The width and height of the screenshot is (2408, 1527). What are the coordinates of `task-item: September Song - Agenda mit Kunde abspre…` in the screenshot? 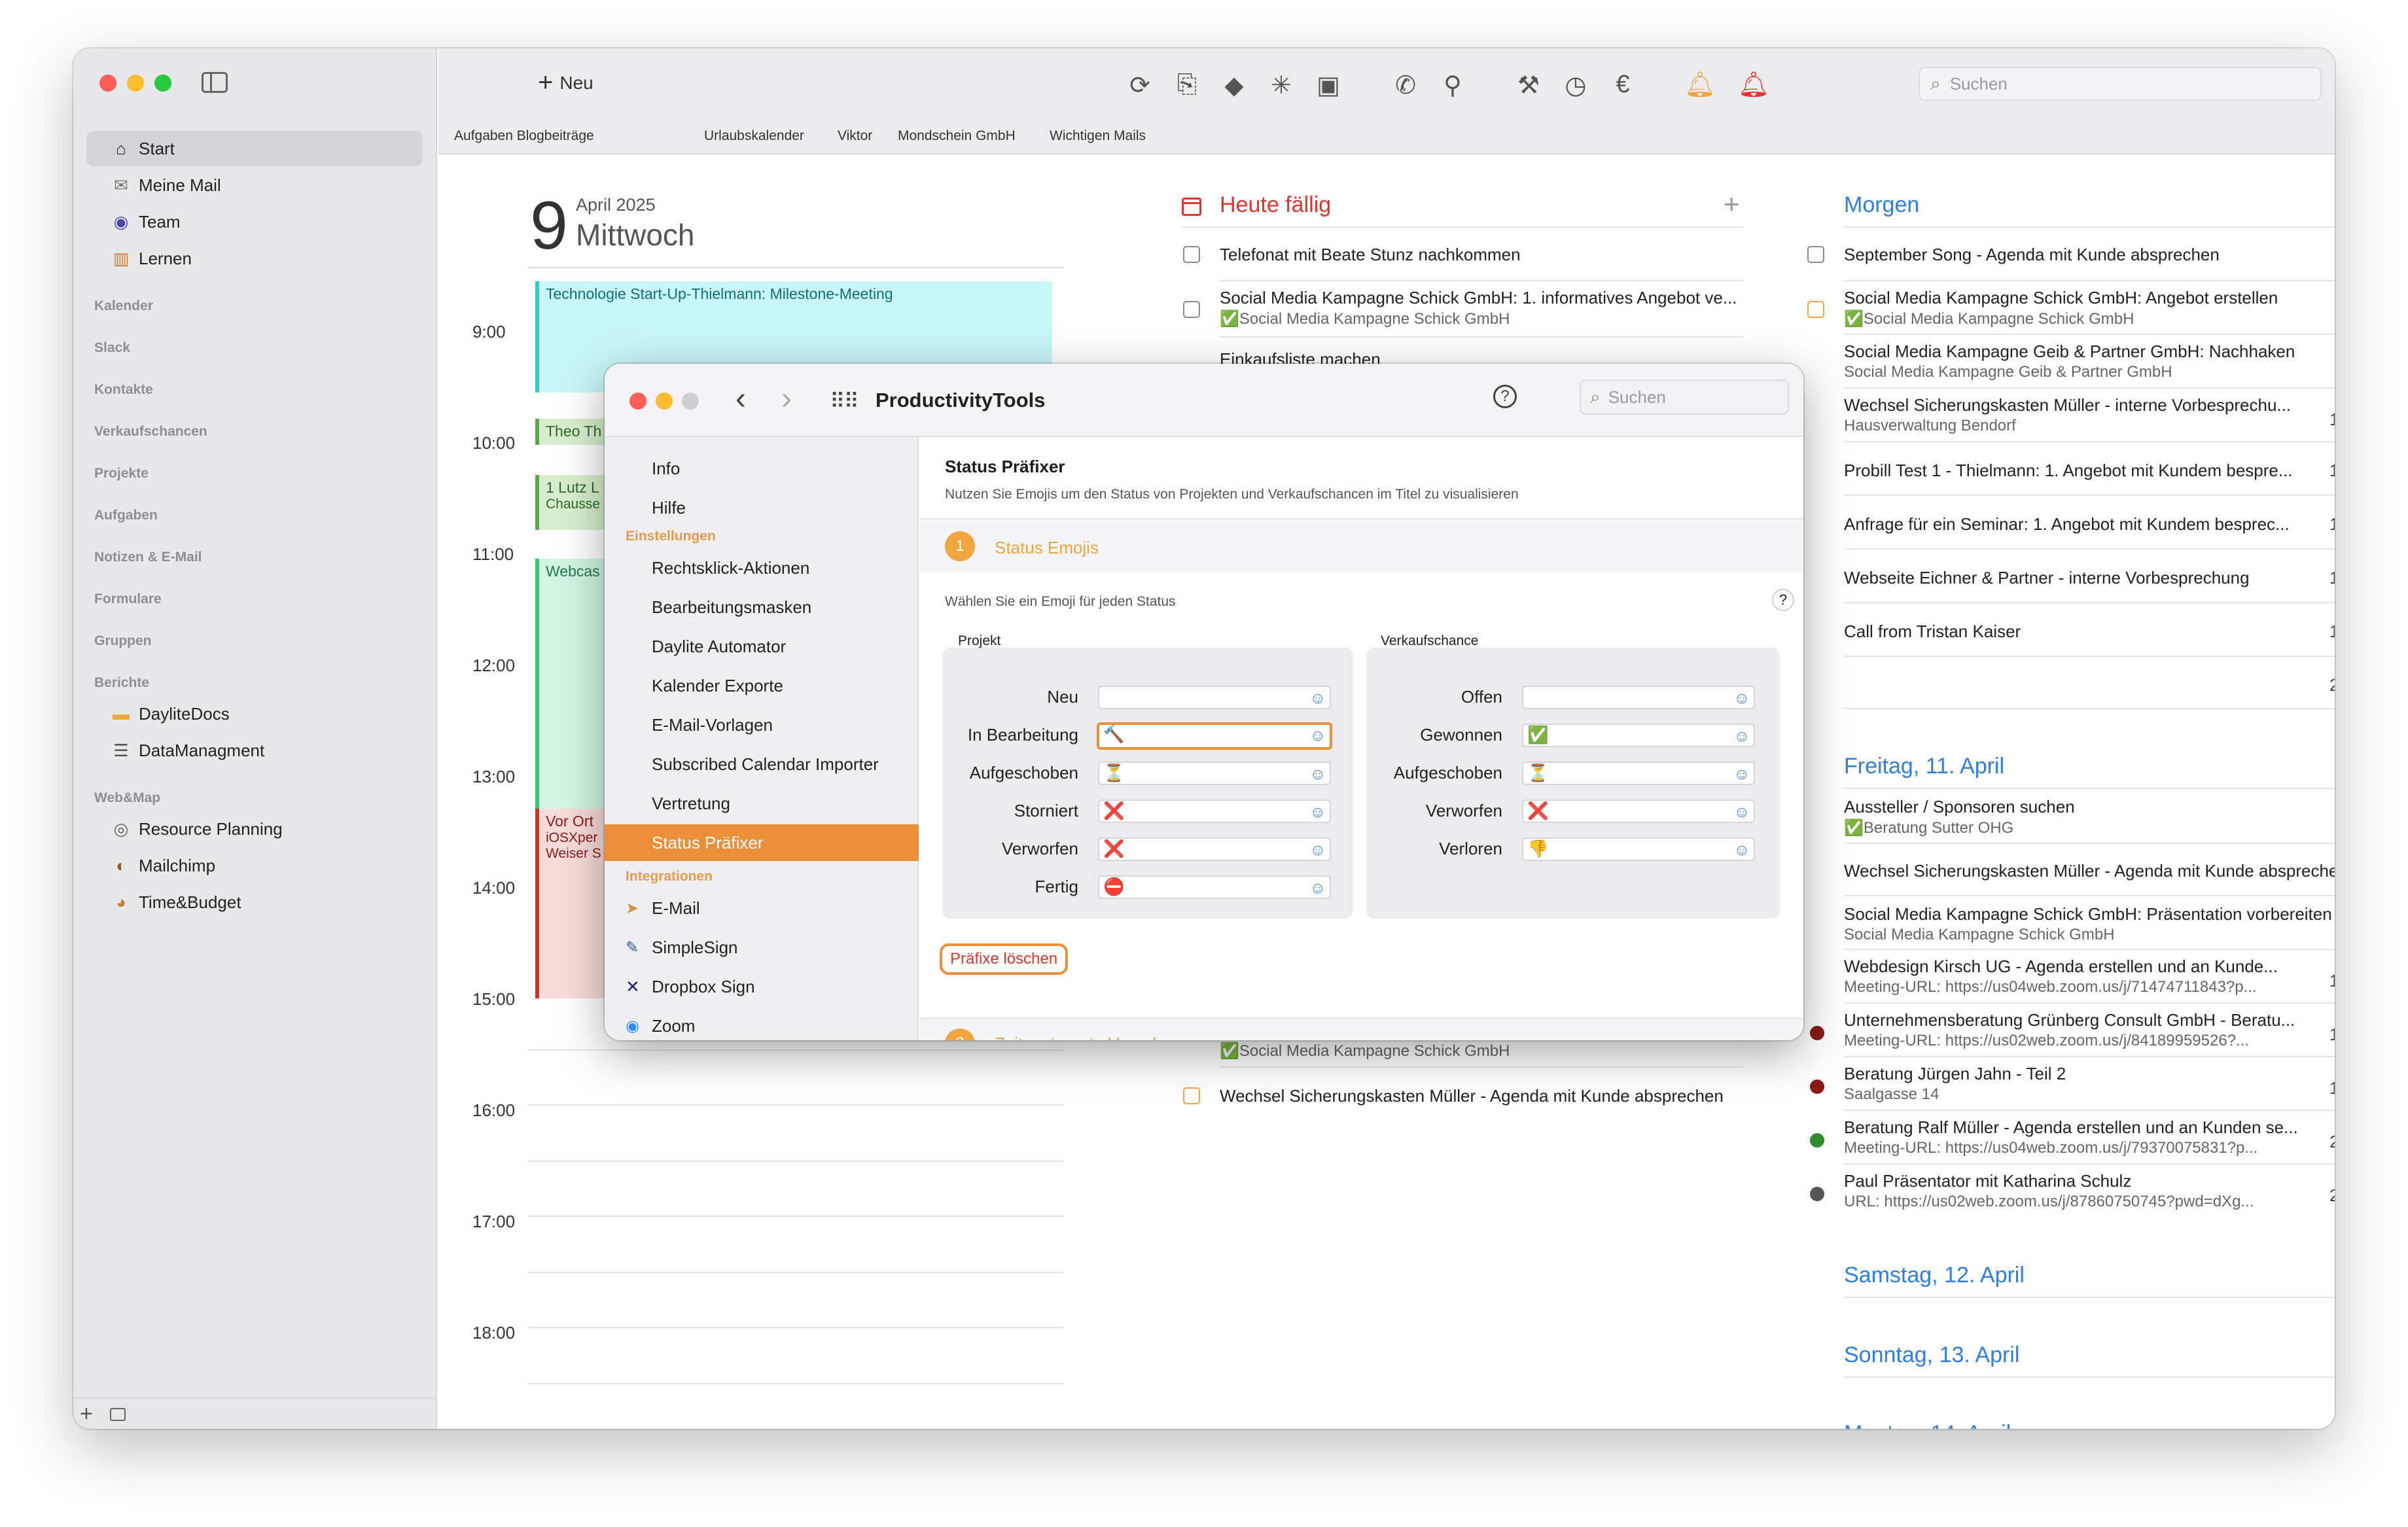 It's located at (2089, 255).